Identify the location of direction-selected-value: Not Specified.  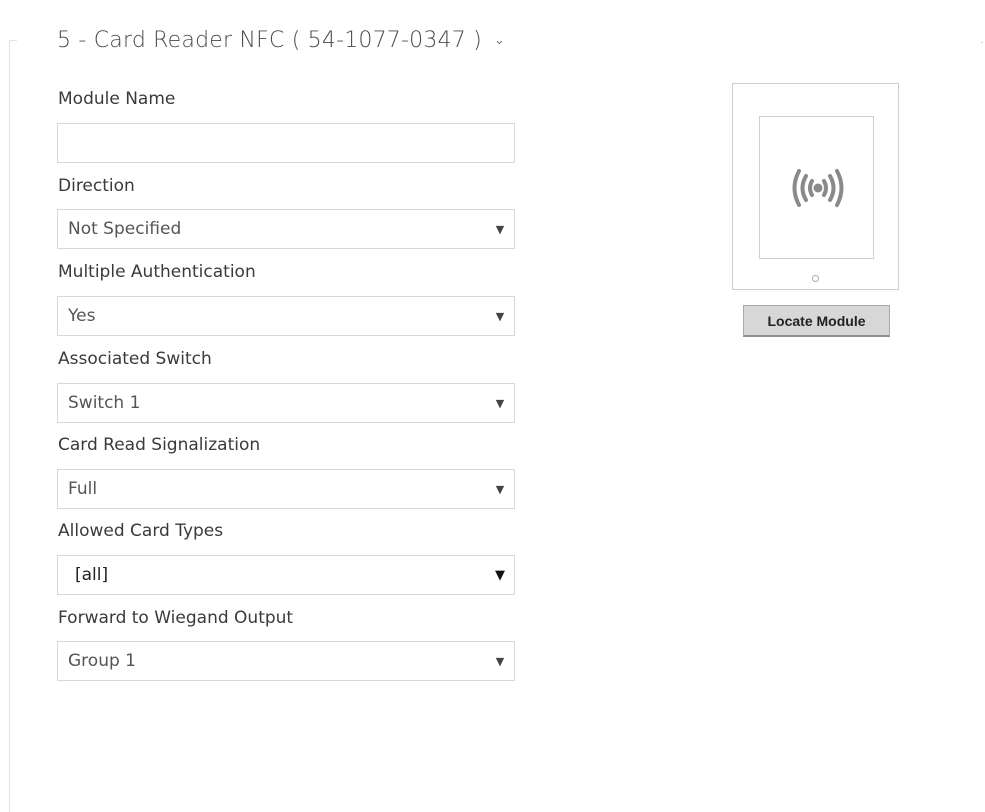
(125, 229).